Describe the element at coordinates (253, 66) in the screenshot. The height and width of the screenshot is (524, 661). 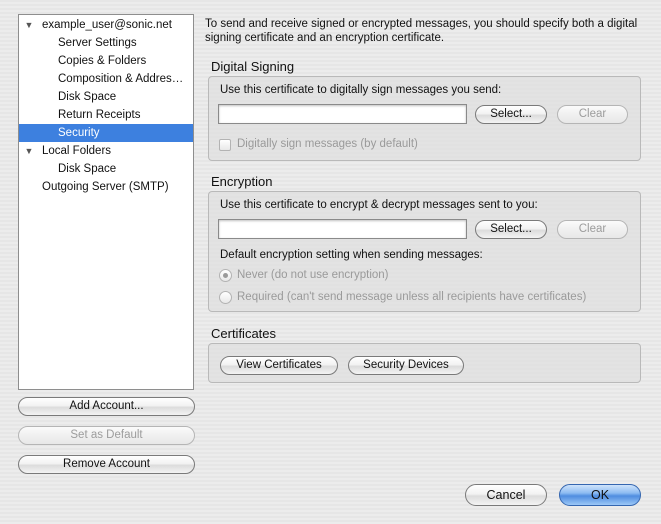
I see `digital-signing-title: Digital Signing` at that location.